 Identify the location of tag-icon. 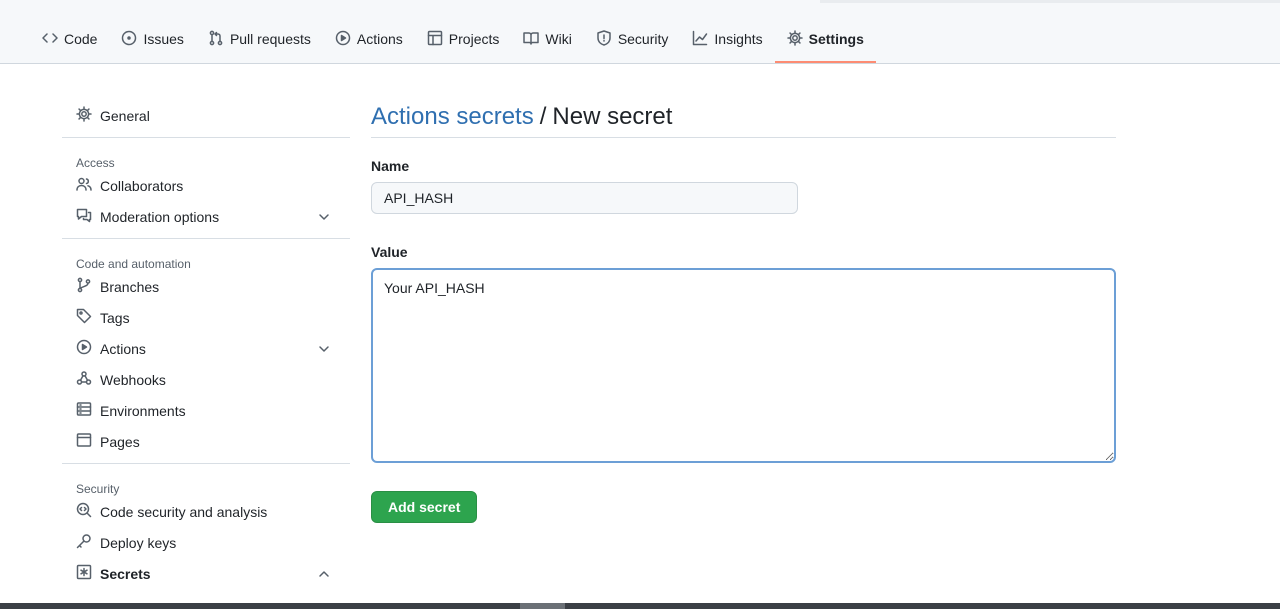
(84, 317).